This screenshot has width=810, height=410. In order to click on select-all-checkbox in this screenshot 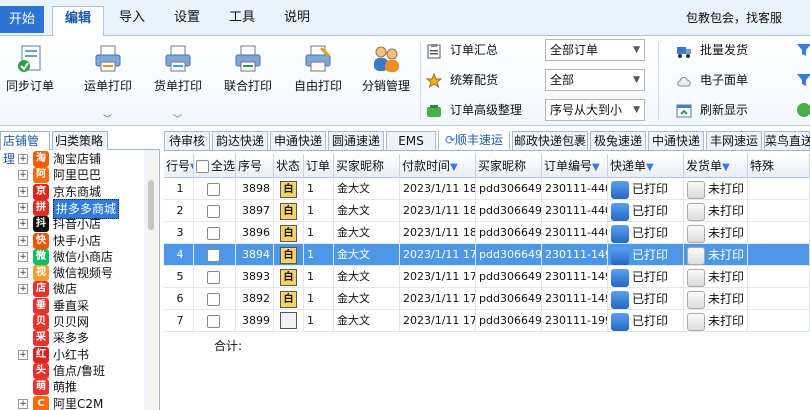, I will do `click(202, 166)`.